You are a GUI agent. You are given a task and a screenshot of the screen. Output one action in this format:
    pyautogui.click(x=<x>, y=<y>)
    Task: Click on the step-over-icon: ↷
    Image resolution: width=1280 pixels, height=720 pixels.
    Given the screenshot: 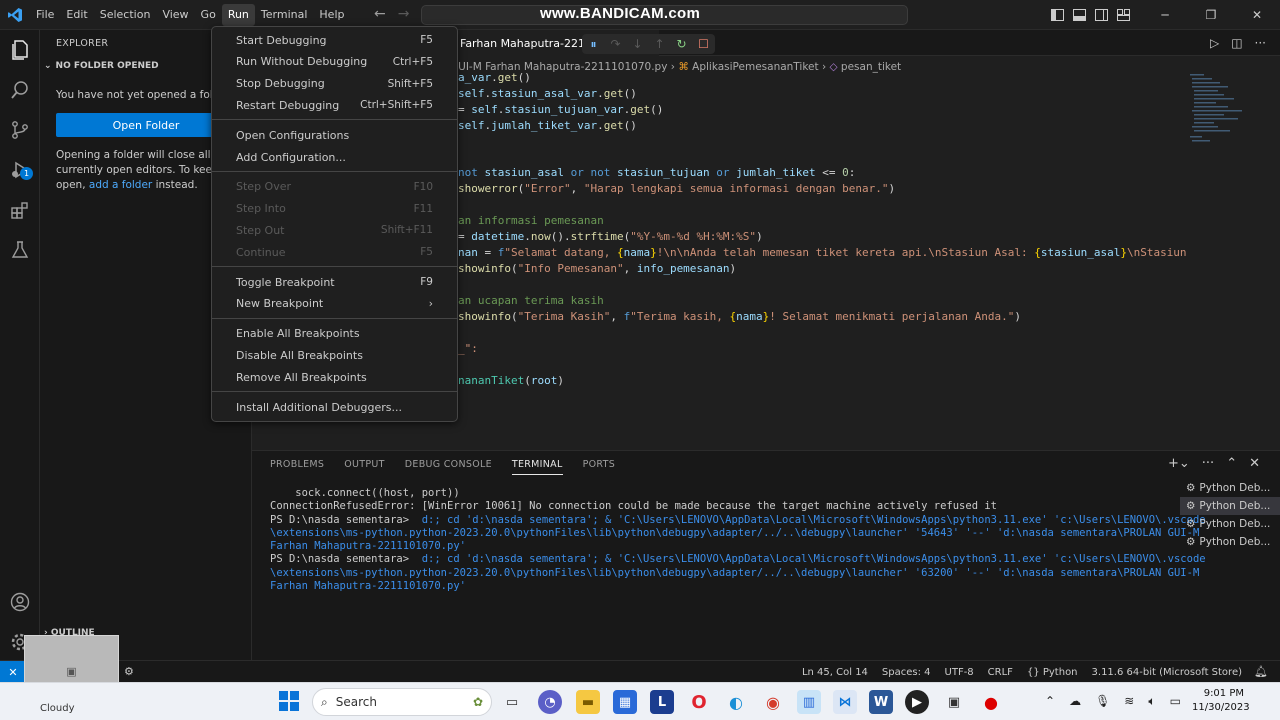 What is the action you would take?
    pyautogui.click(x=615, y=44)
    